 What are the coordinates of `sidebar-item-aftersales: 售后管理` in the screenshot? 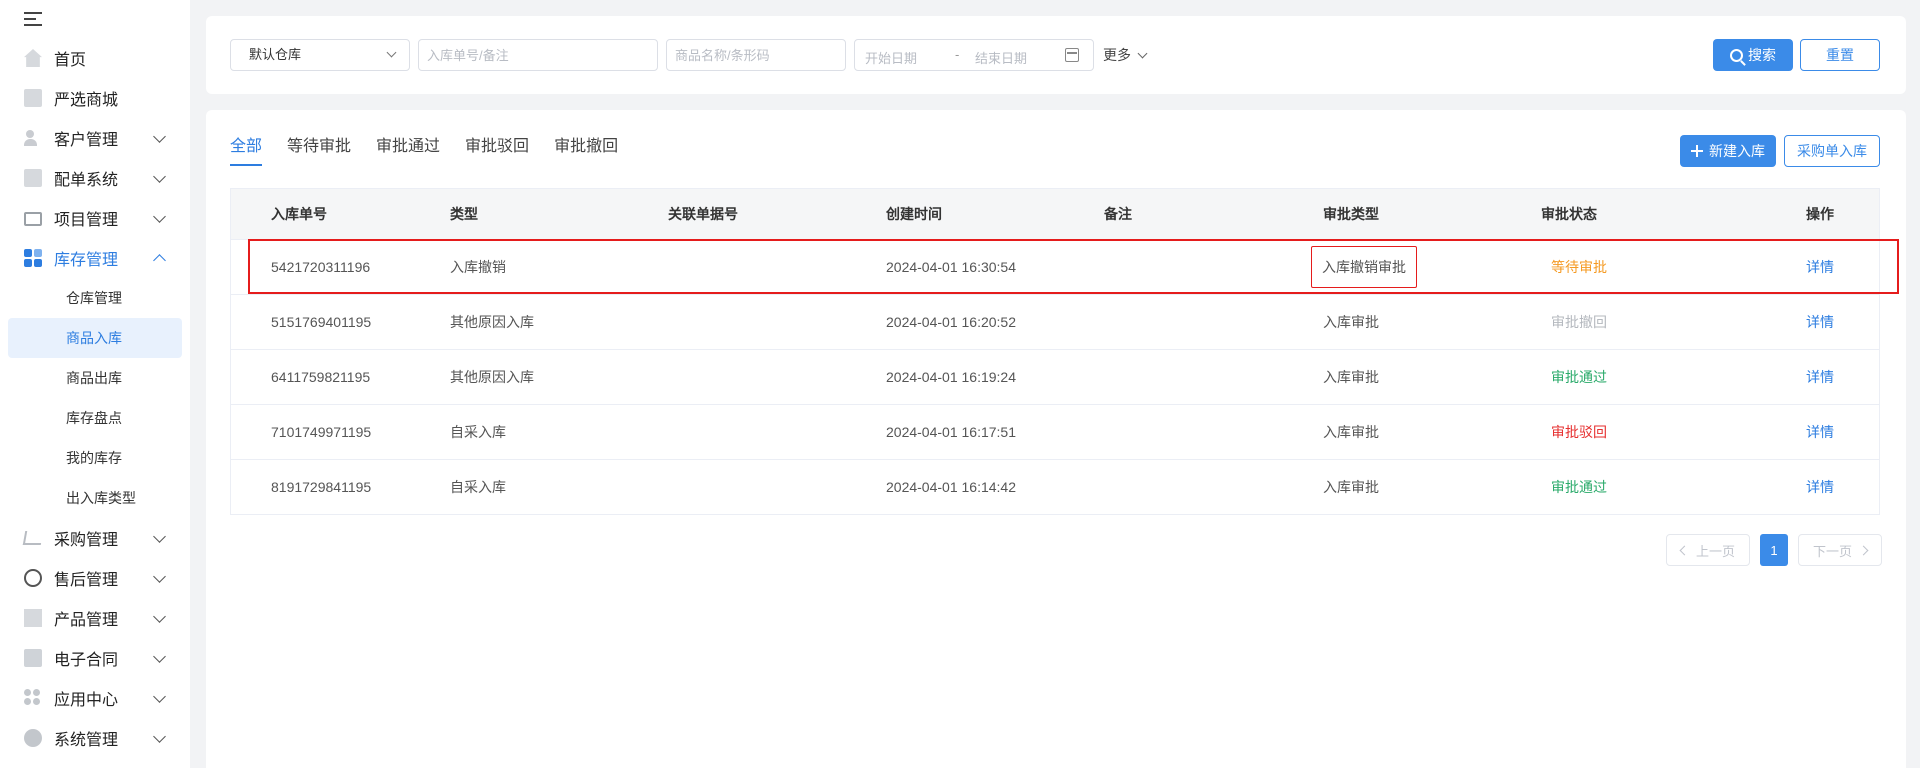 It's located at (95, 578).